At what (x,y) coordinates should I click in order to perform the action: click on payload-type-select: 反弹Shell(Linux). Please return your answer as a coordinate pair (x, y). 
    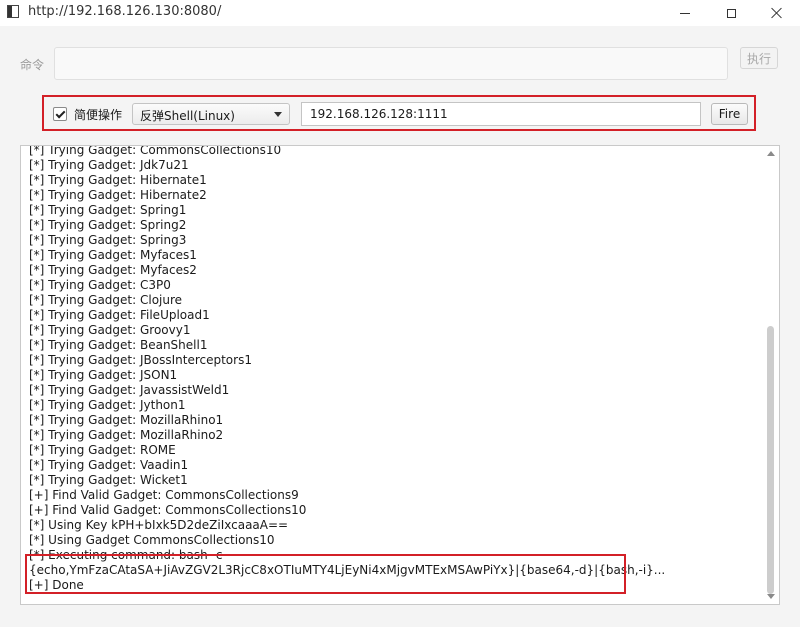
    Looking at the image, I should click on (211, 114).